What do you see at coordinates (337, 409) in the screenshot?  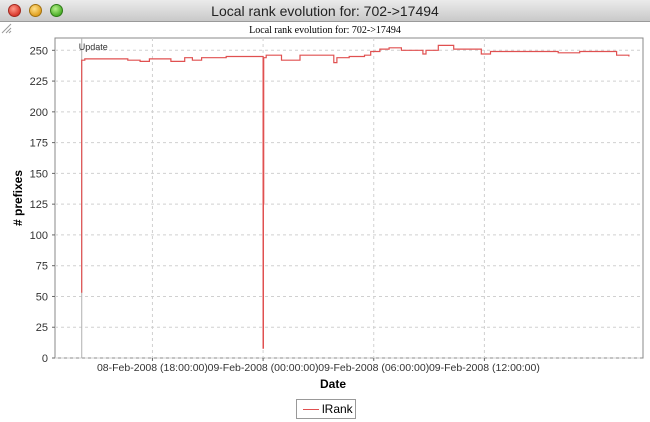 I see `legend-label-lrank: lRank` at bounding box center [337, 409].